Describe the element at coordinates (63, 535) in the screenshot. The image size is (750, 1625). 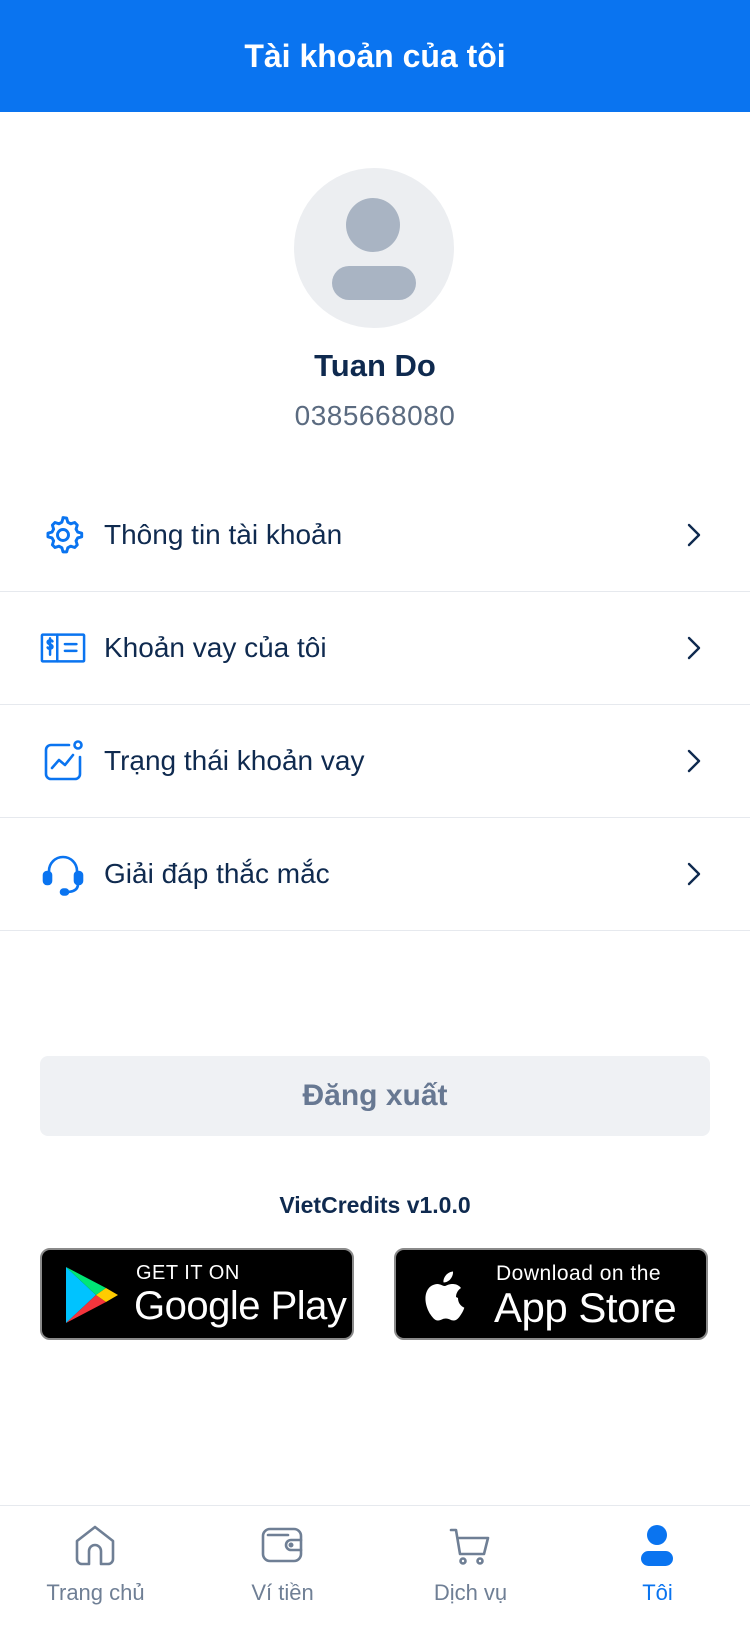
I see `gear-icon` at that location.